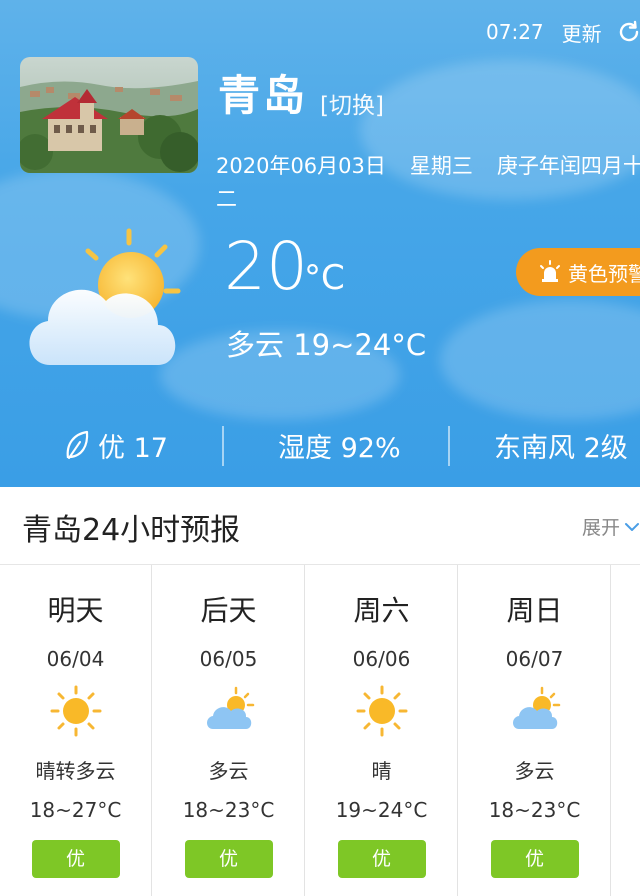 This screenshot has height=896, width=640. I want to click on refresh-label: 更新, so click(582, 32).